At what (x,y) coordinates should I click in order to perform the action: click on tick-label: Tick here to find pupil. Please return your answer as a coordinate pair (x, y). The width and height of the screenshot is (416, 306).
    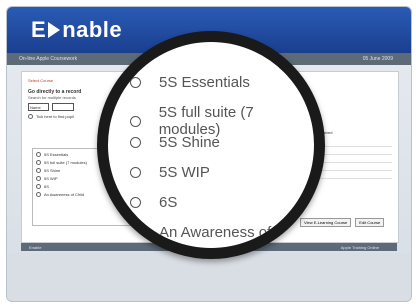
    Looking at the image, I should click on (55, 116).